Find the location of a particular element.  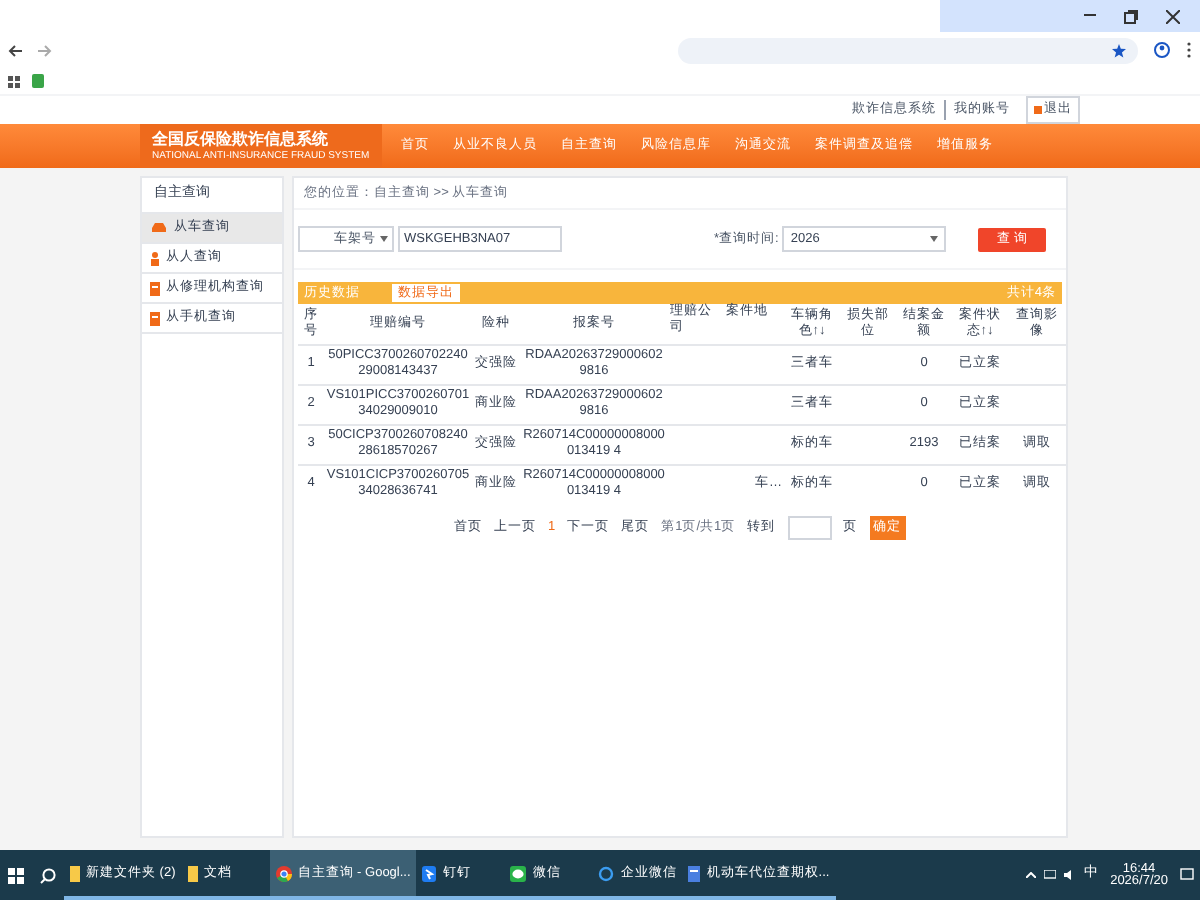

logout-icon is located at coordinates (1038, 110).